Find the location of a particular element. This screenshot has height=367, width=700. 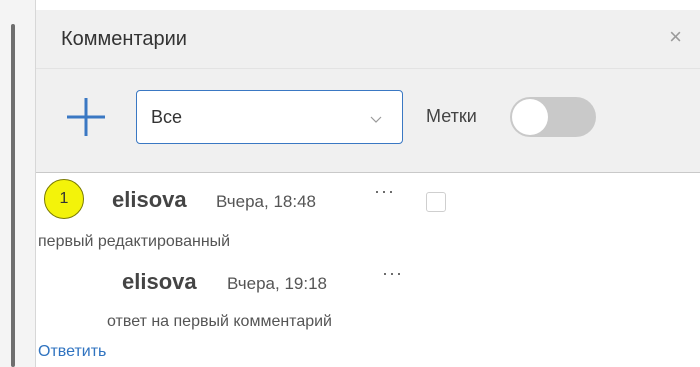

comment-more-icon: ··· is located at coordinates (384, 191).